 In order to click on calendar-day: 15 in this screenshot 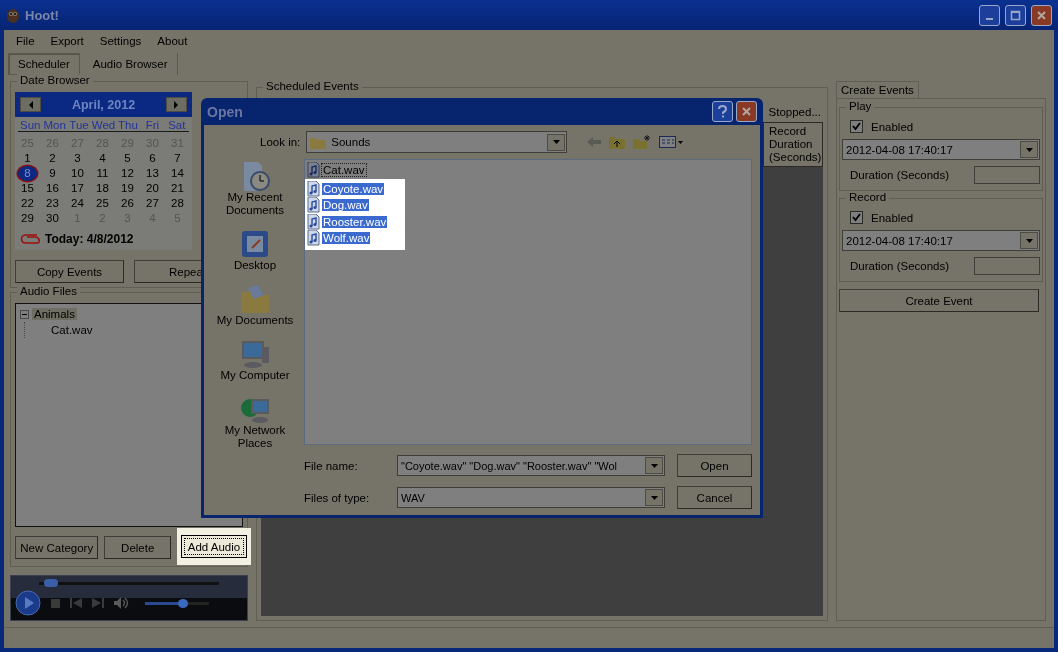, I will do `click(27, 188)`.